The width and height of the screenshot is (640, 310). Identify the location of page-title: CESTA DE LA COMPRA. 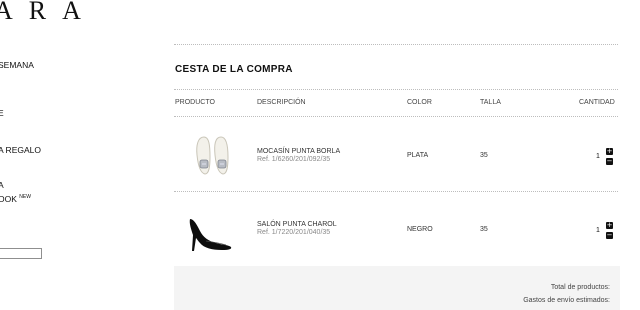
(234, 69).